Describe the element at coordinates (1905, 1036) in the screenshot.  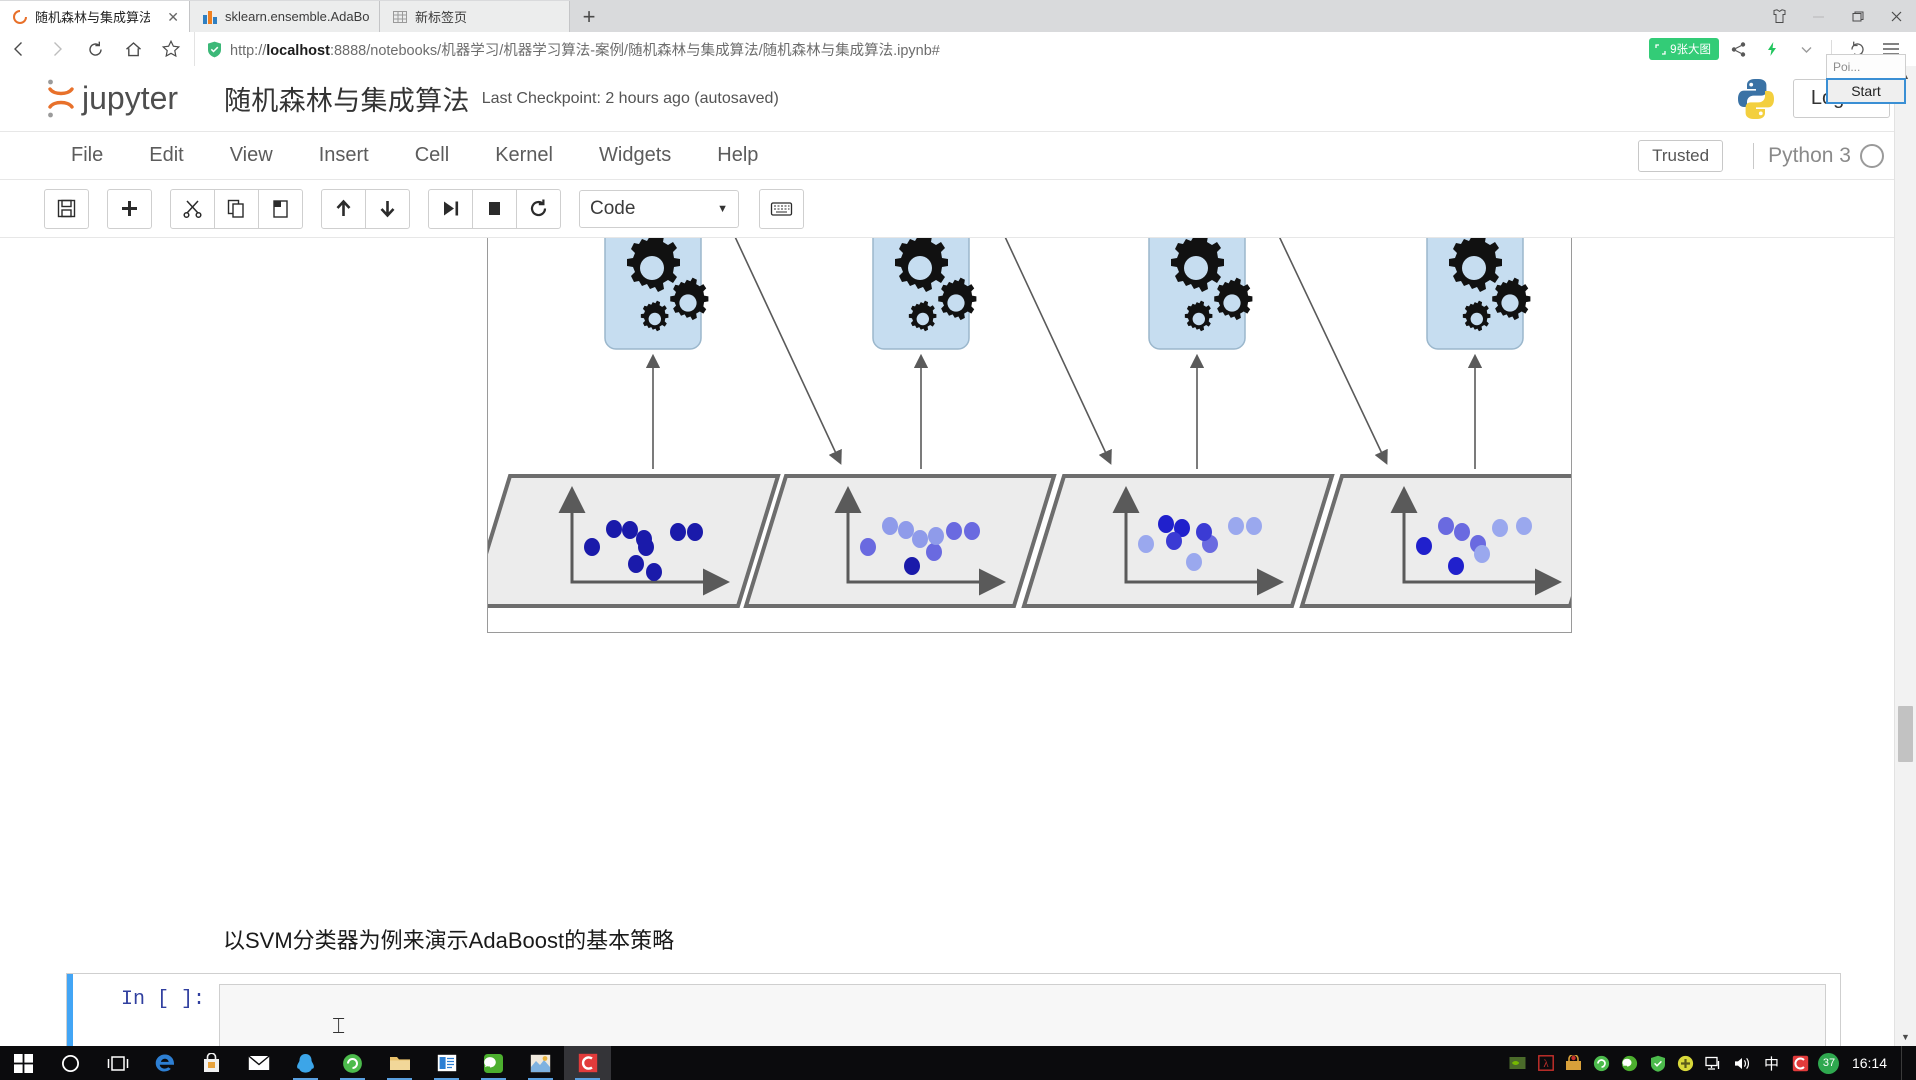
I see `scroll-down-arrow-icon: ▼` at that location.